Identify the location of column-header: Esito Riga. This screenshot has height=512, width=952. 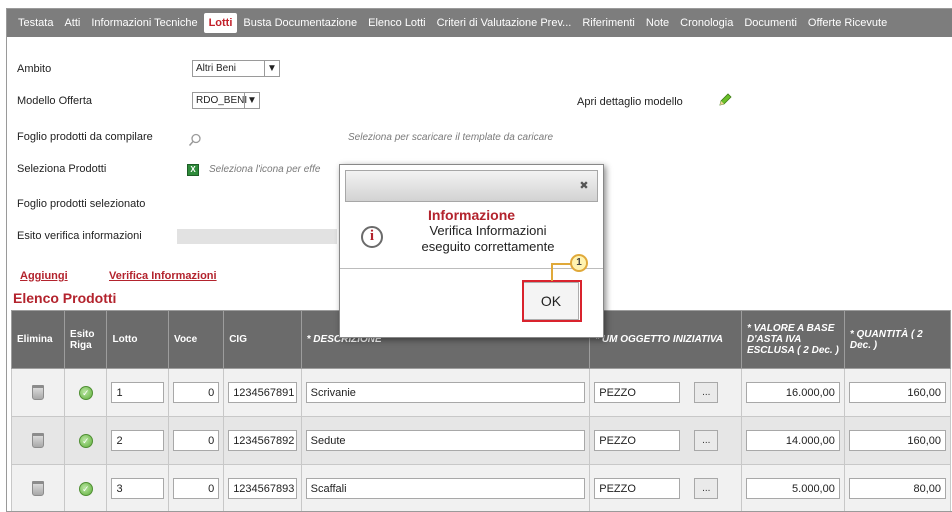
(86, 339).